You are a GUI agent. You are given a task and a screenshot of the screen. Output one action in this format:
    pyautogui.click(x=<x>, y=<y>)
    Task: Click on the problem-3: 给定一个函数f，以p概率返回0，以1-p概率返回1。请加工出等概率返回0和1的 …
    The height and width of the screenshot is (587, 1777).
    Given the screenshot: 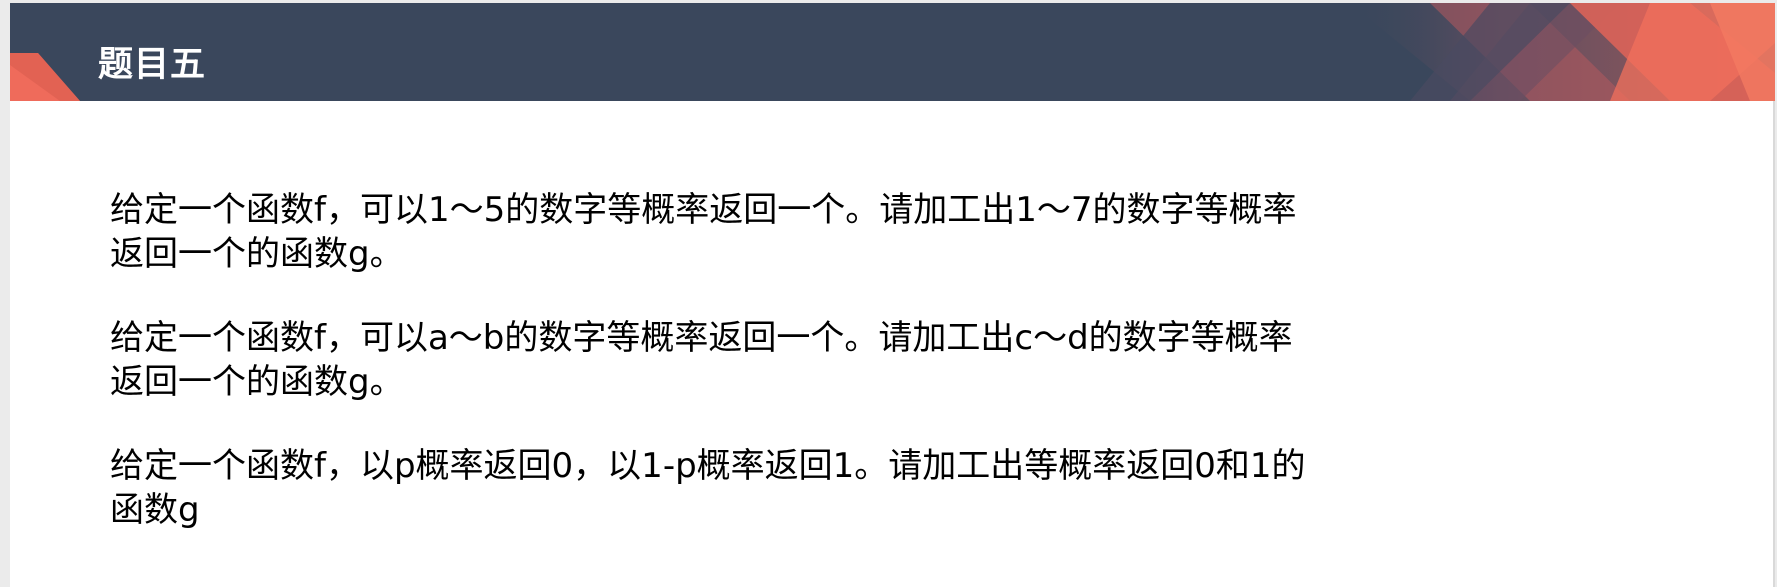 What is the action you would take?
    pyautogui.click(x=810, y=488)
    